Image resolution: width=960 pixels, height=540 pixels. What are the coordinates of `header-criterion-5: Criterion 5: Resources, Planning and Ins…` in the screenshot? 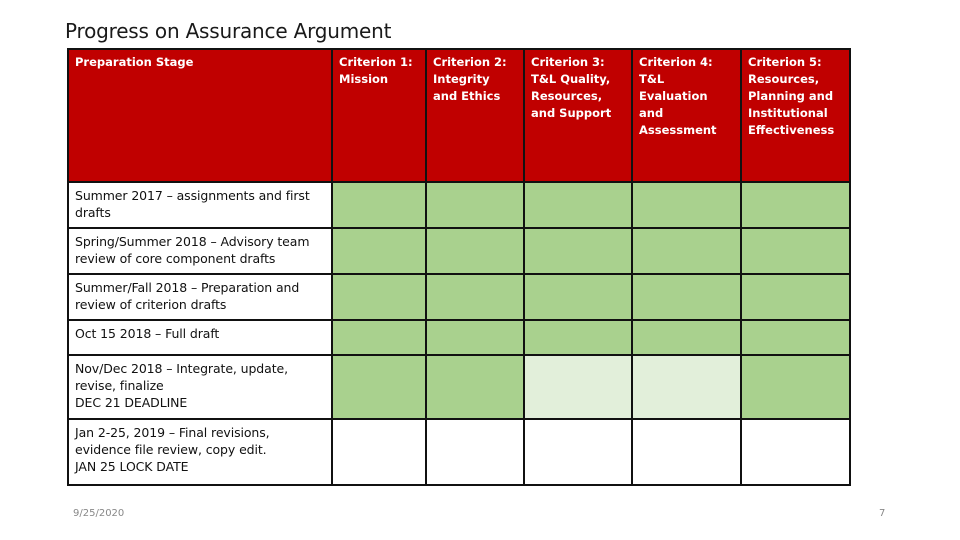 It's located at (795, 115).